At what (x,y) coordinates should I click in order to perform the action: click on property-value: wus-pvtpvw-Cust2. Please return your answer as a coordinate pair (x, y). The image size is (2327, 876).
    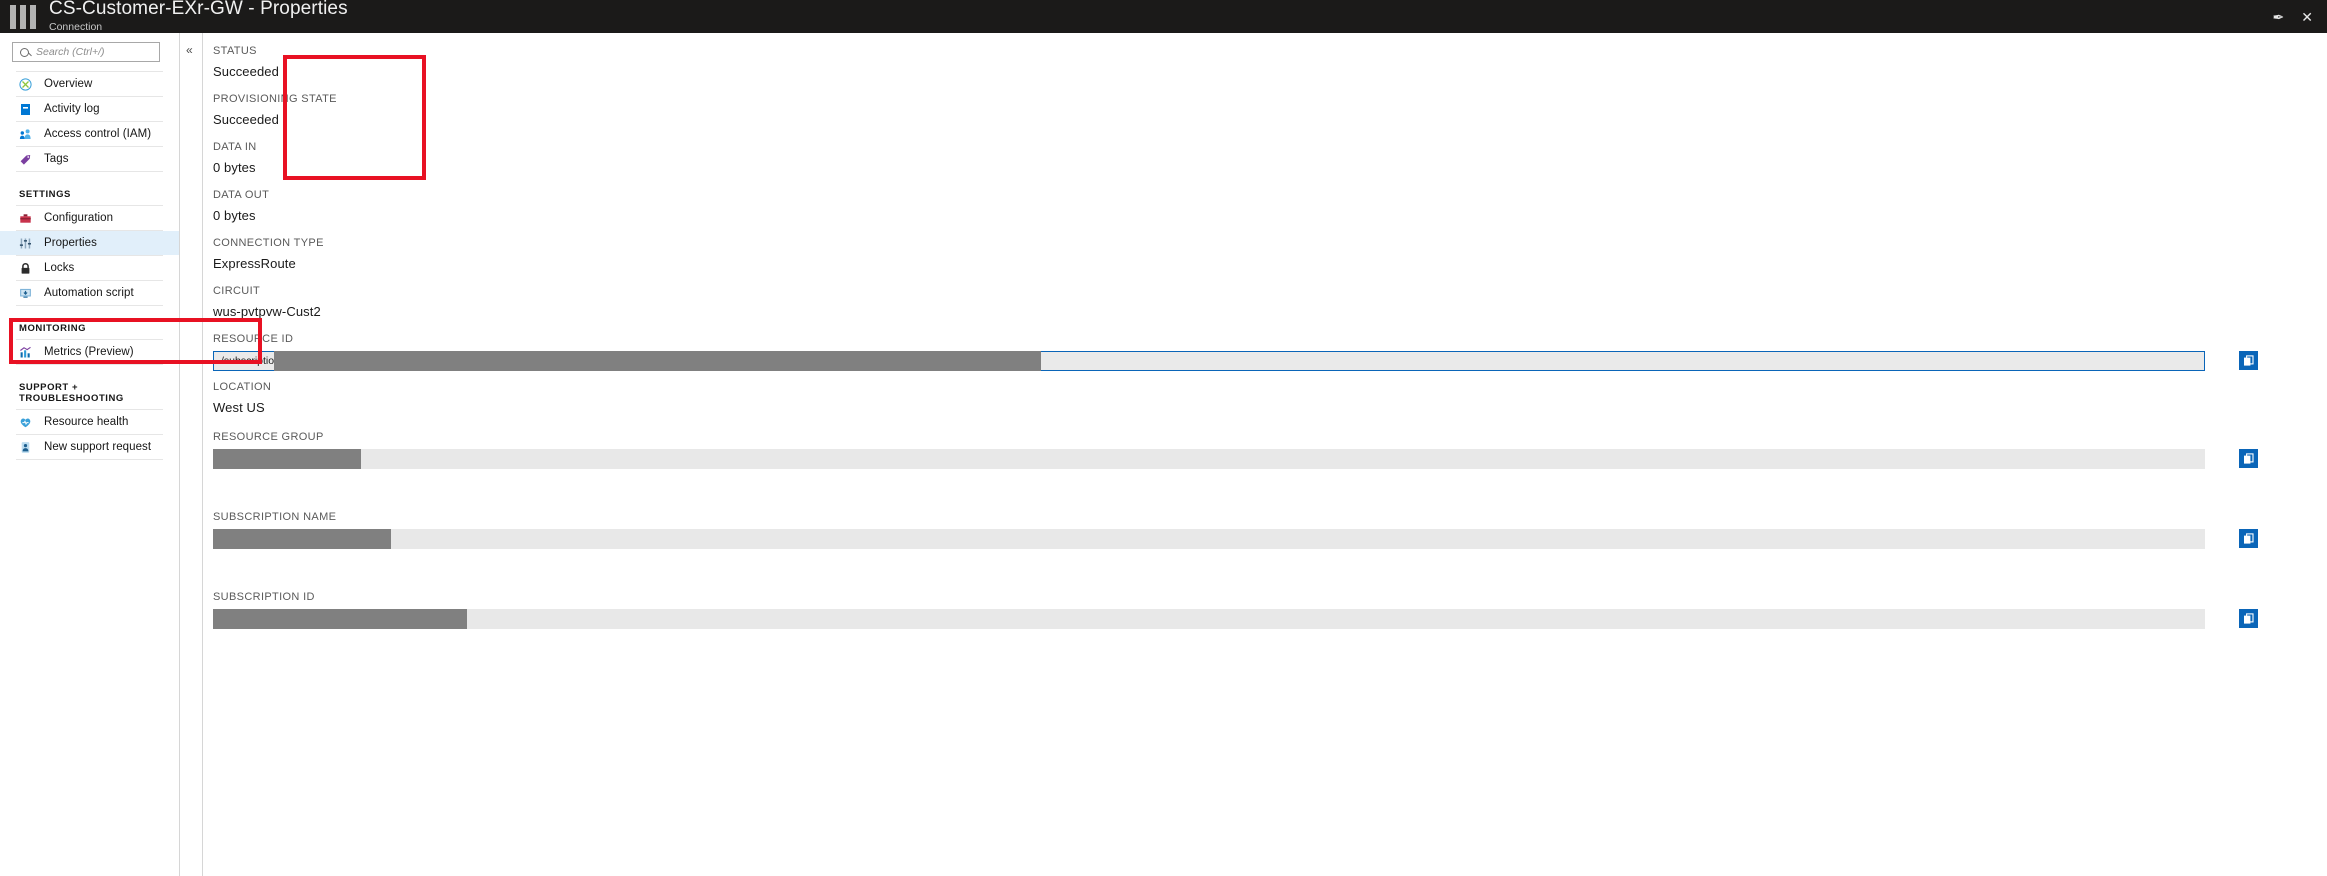
    Looking at the image, I should click on (267, 311).